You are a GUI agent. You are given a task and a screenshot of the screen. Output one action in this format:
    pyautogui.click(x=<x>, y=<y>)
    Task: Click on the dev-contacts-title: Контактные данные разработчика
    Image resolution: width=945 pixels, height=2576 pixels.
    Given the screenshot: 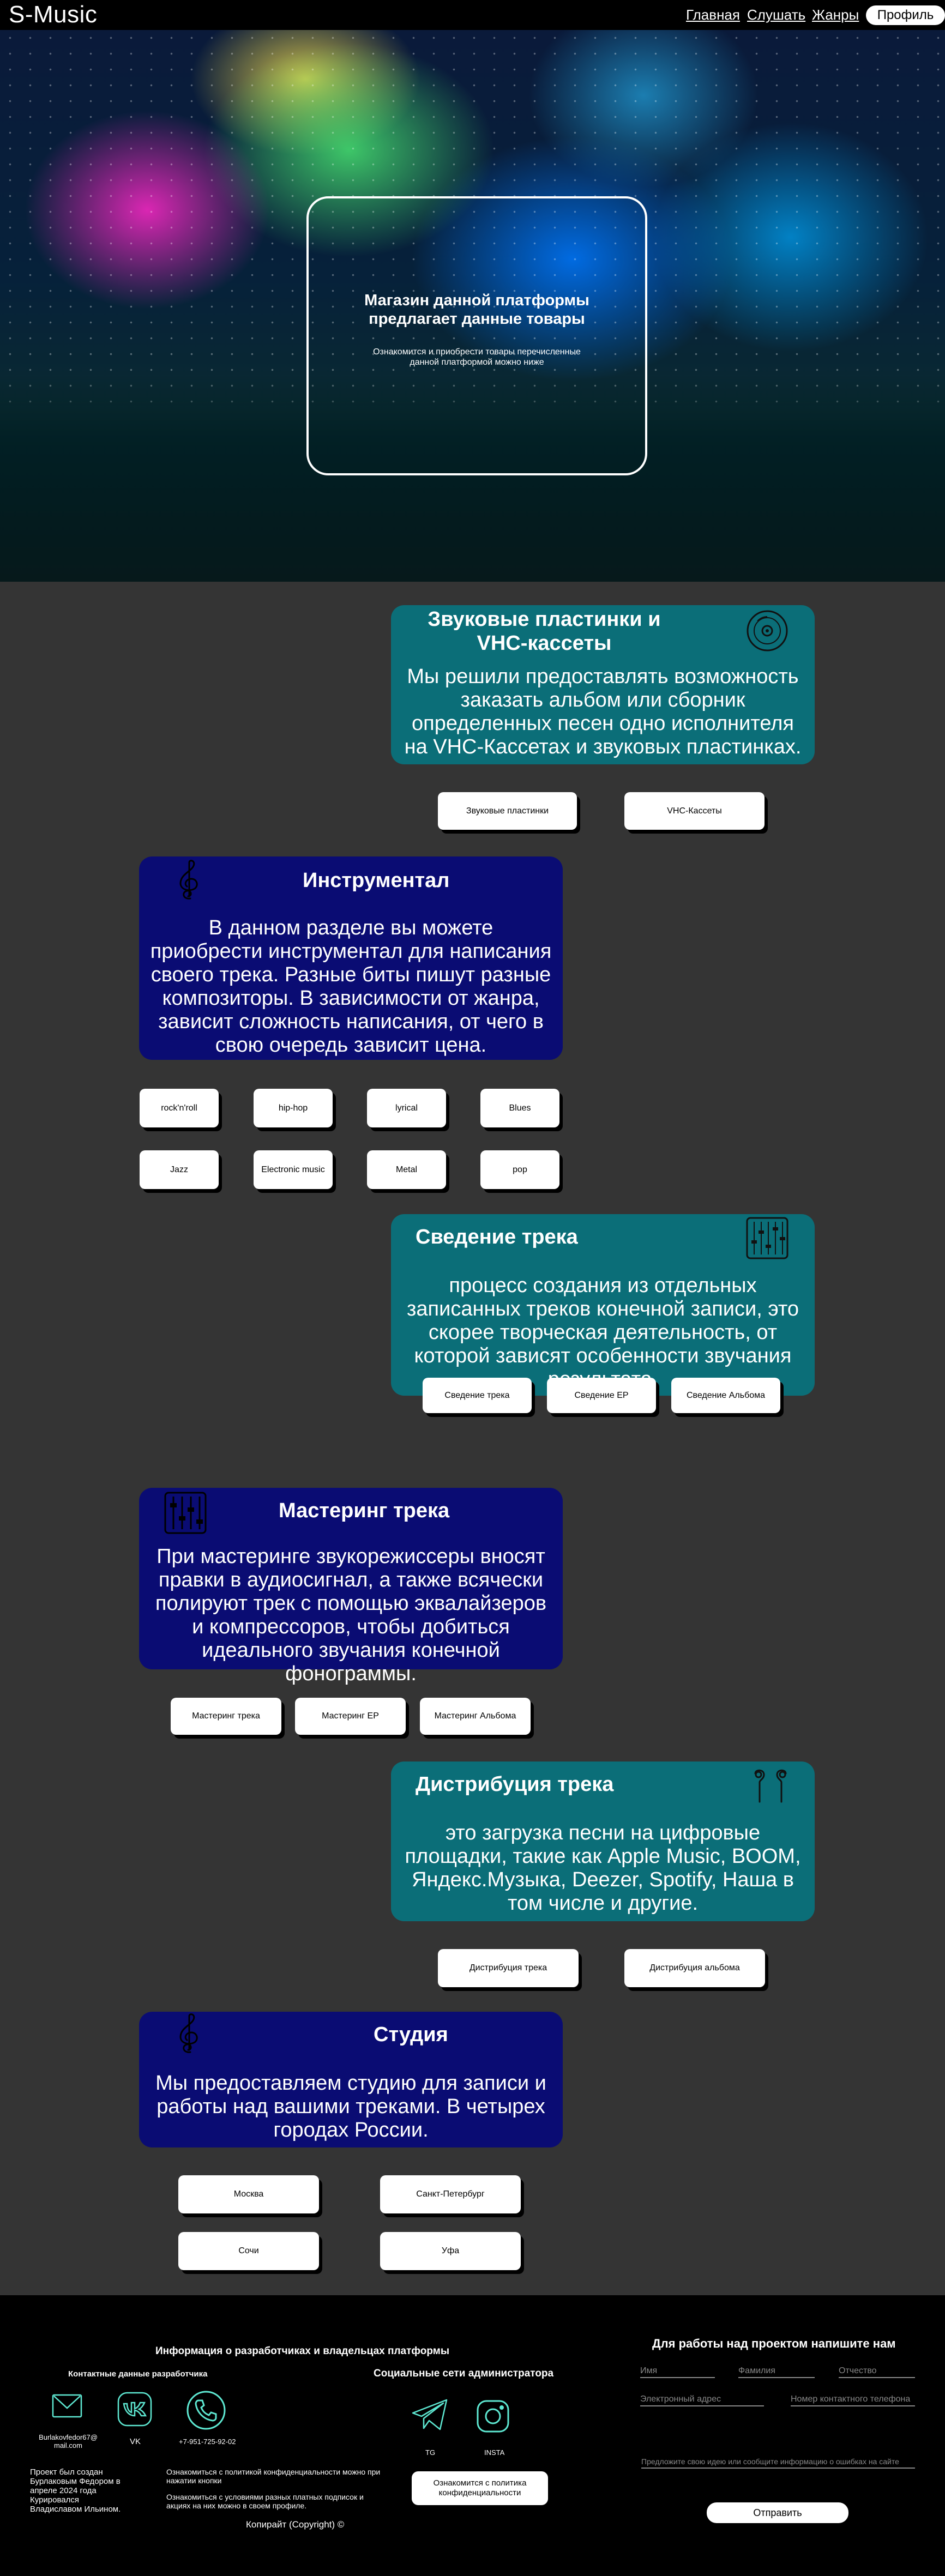 What is the action you would take?
    pyautogui.click(x=138, y=2374)
    